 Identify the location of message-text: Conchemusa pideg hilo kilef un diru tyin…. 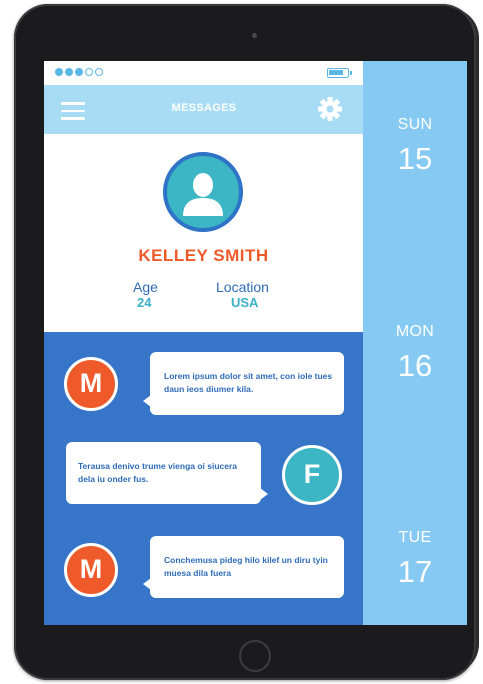
(246, 566).